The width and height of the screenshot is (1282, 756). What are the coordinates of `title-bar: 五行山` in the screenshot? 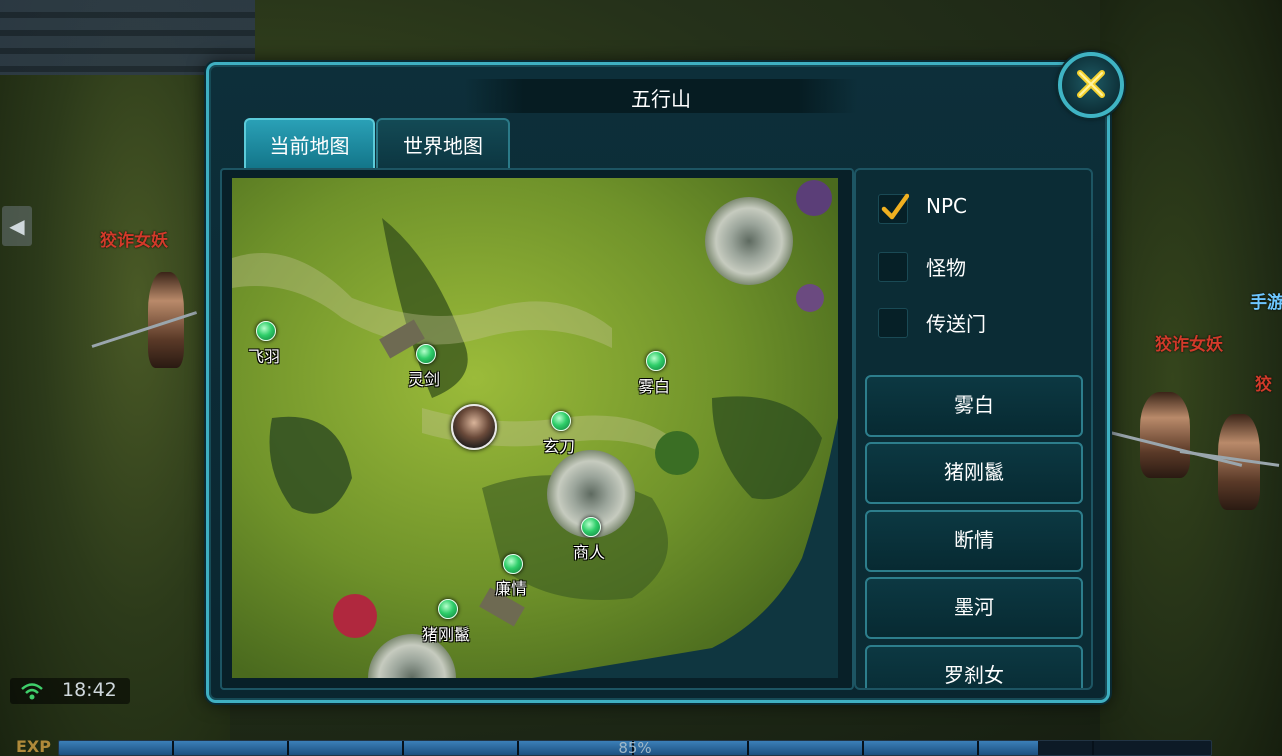 It's located at (661, 96).